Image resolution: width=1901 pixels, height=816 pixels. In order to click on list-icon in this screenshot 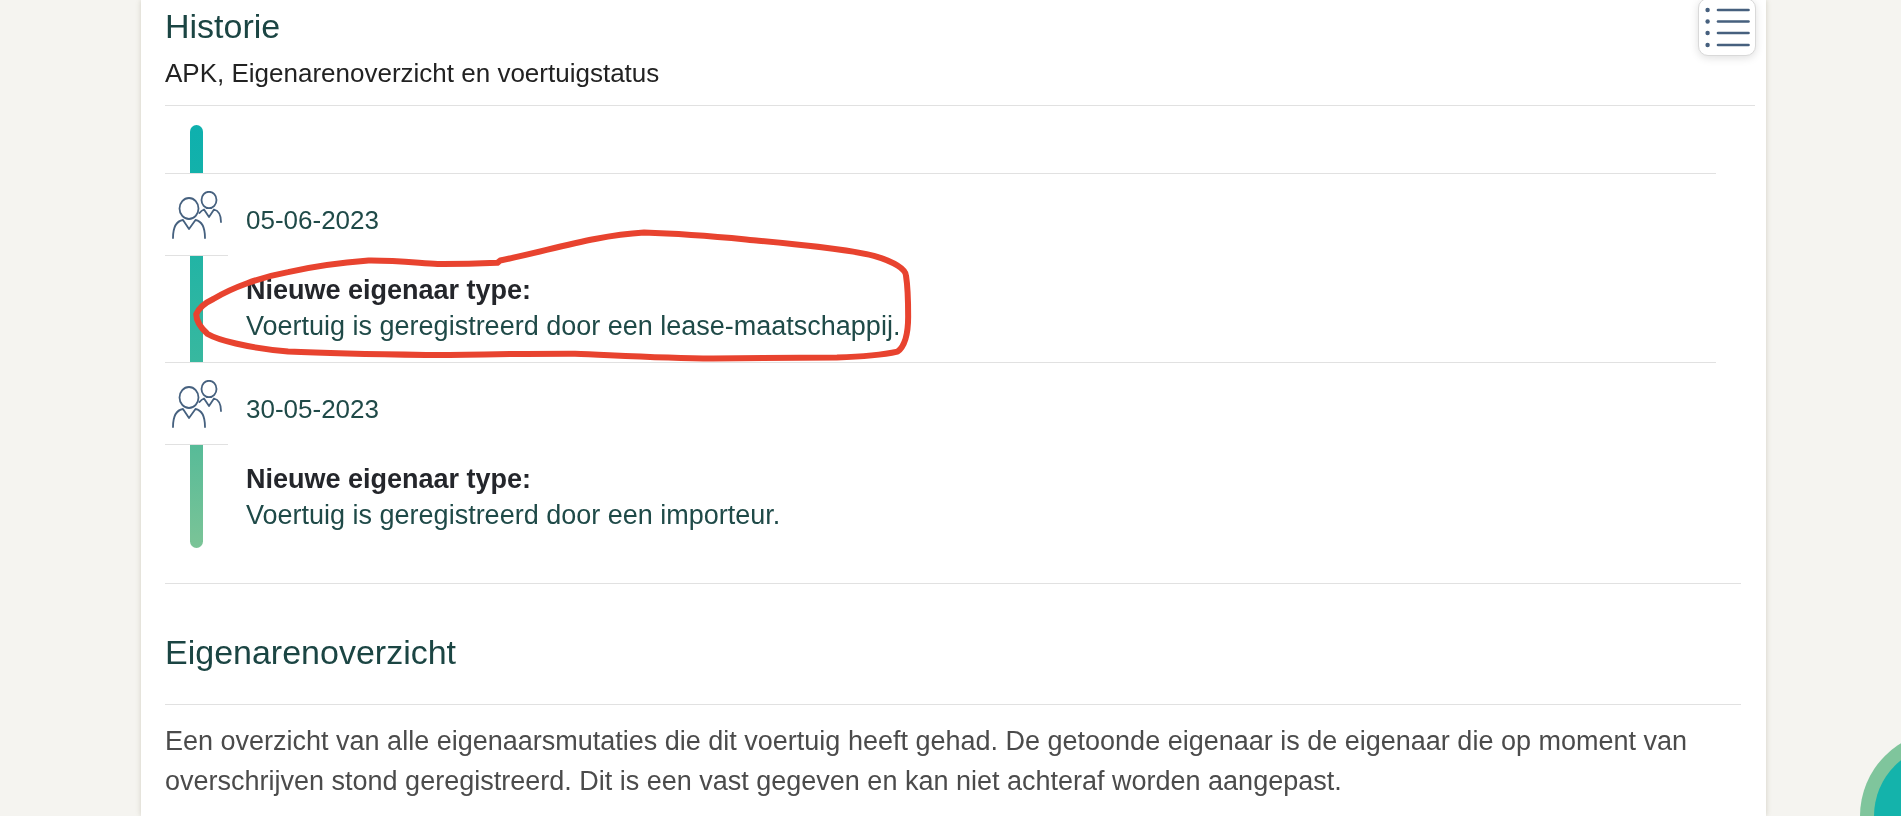, I will do `click(1727, 27)`.